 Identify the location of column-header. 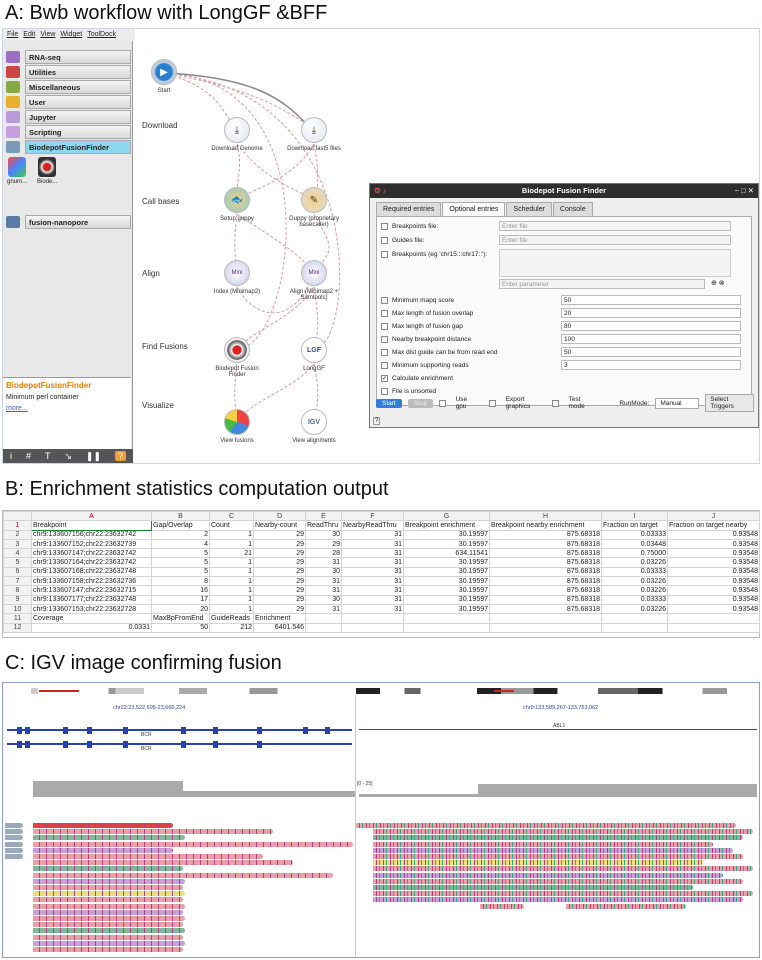
(17, 516).